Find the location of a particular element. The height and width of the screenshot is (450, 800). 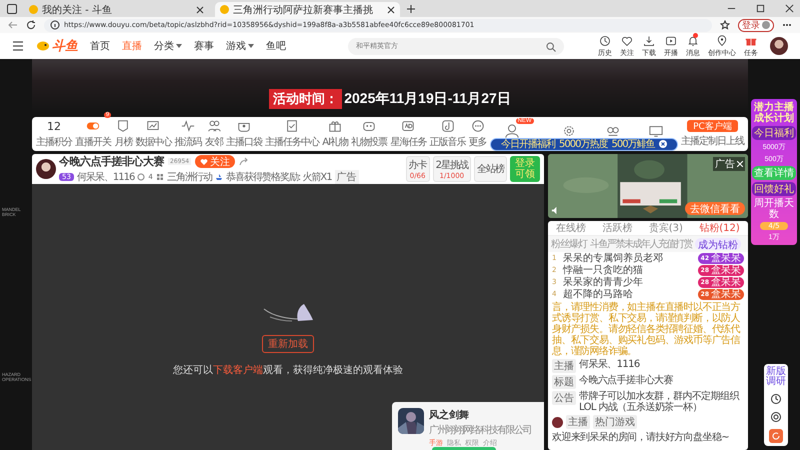

ad-label: 广告 is located at coordinates (729, 164).